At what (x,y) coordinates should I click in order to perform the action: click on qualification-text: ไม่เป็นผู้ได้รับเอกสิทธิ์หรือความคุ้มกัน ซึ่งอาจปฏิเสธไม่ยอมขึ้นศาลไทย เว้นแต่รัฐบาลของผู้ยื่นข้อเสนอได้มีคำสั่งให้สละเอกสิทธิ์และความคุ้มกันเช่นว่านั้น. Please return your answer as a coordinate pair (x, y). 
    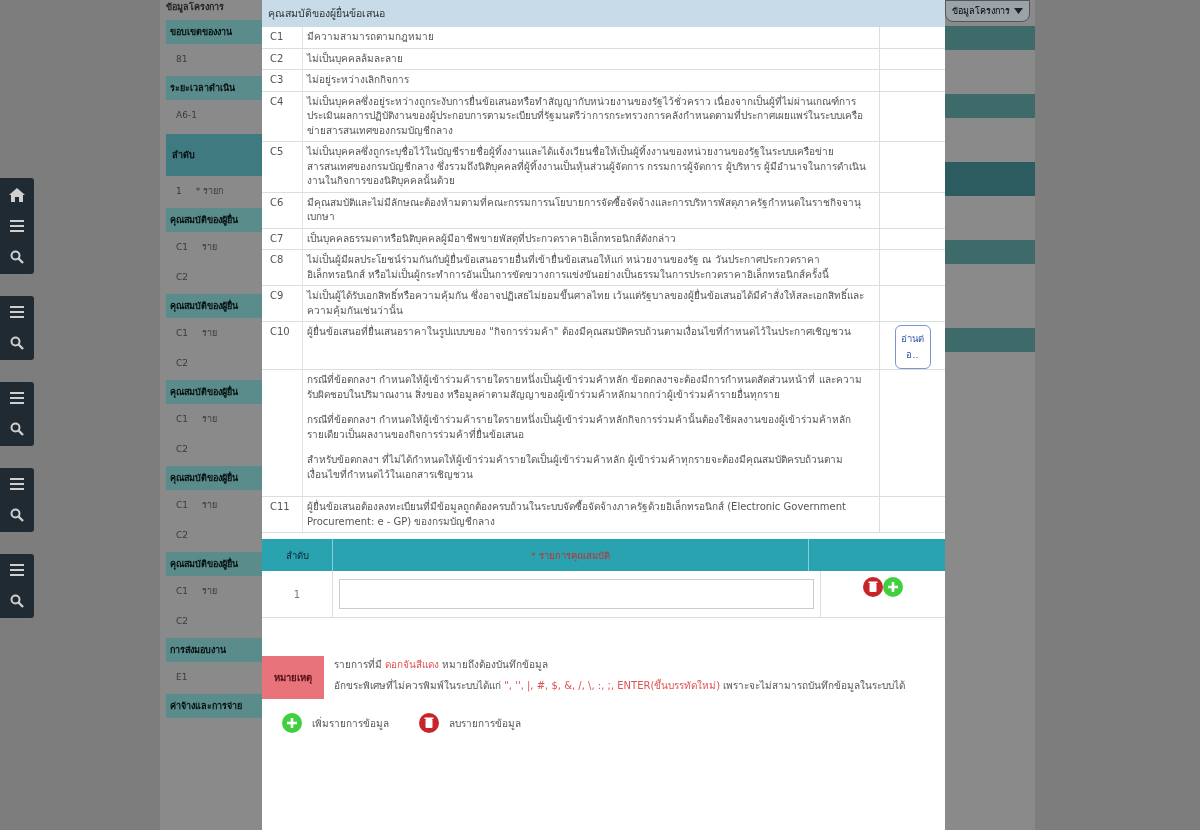
    Looking at the image, I should click on (591, 303).